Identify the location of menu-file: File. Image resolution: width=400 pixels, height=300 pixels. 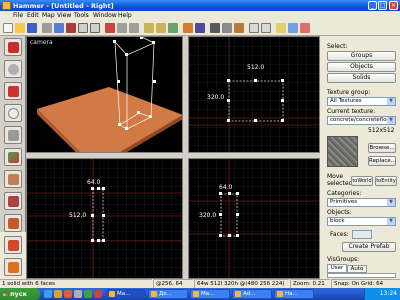
(18, 15).